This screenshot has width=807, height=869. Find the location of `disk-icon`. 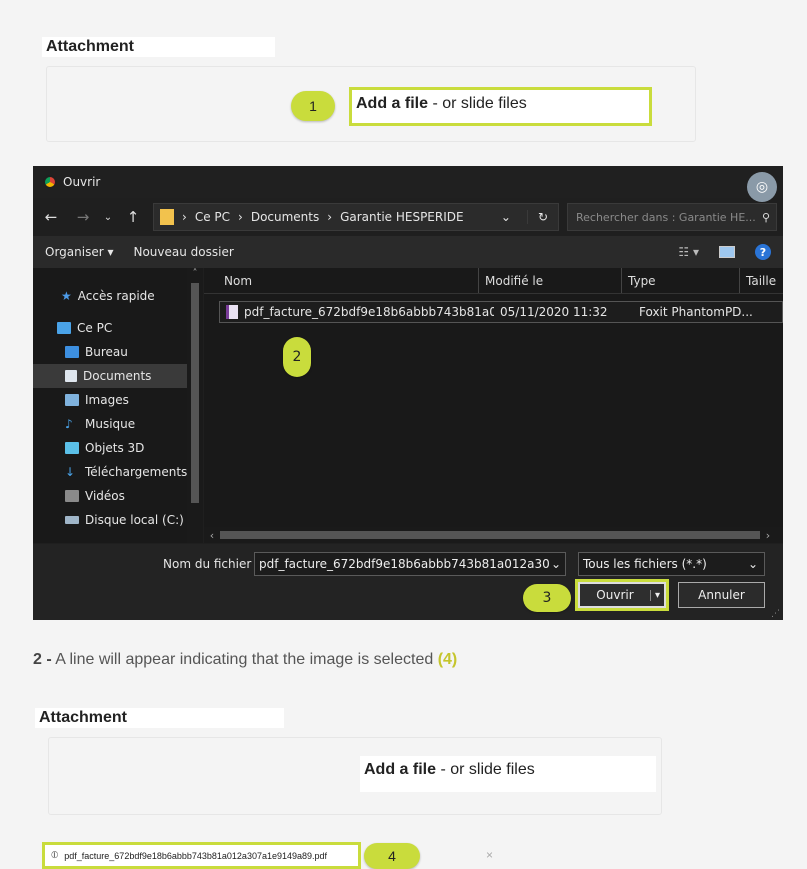

disk-icon is located at coordinates (72, 520).